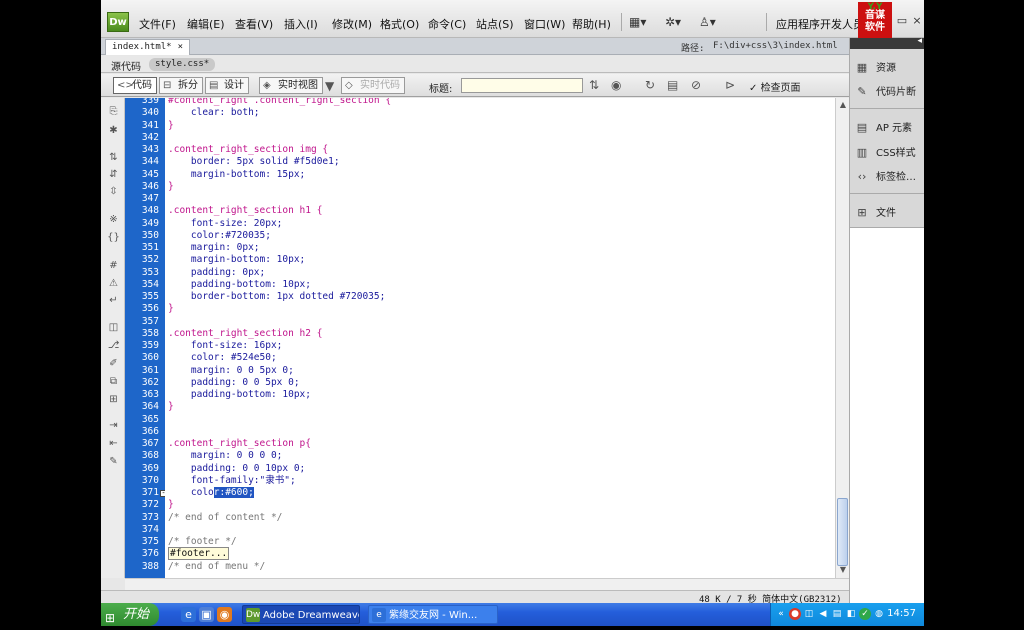  Describe the element at coordinates (917, 21) in the screenshot. I see `close-icon: ×` at that location.